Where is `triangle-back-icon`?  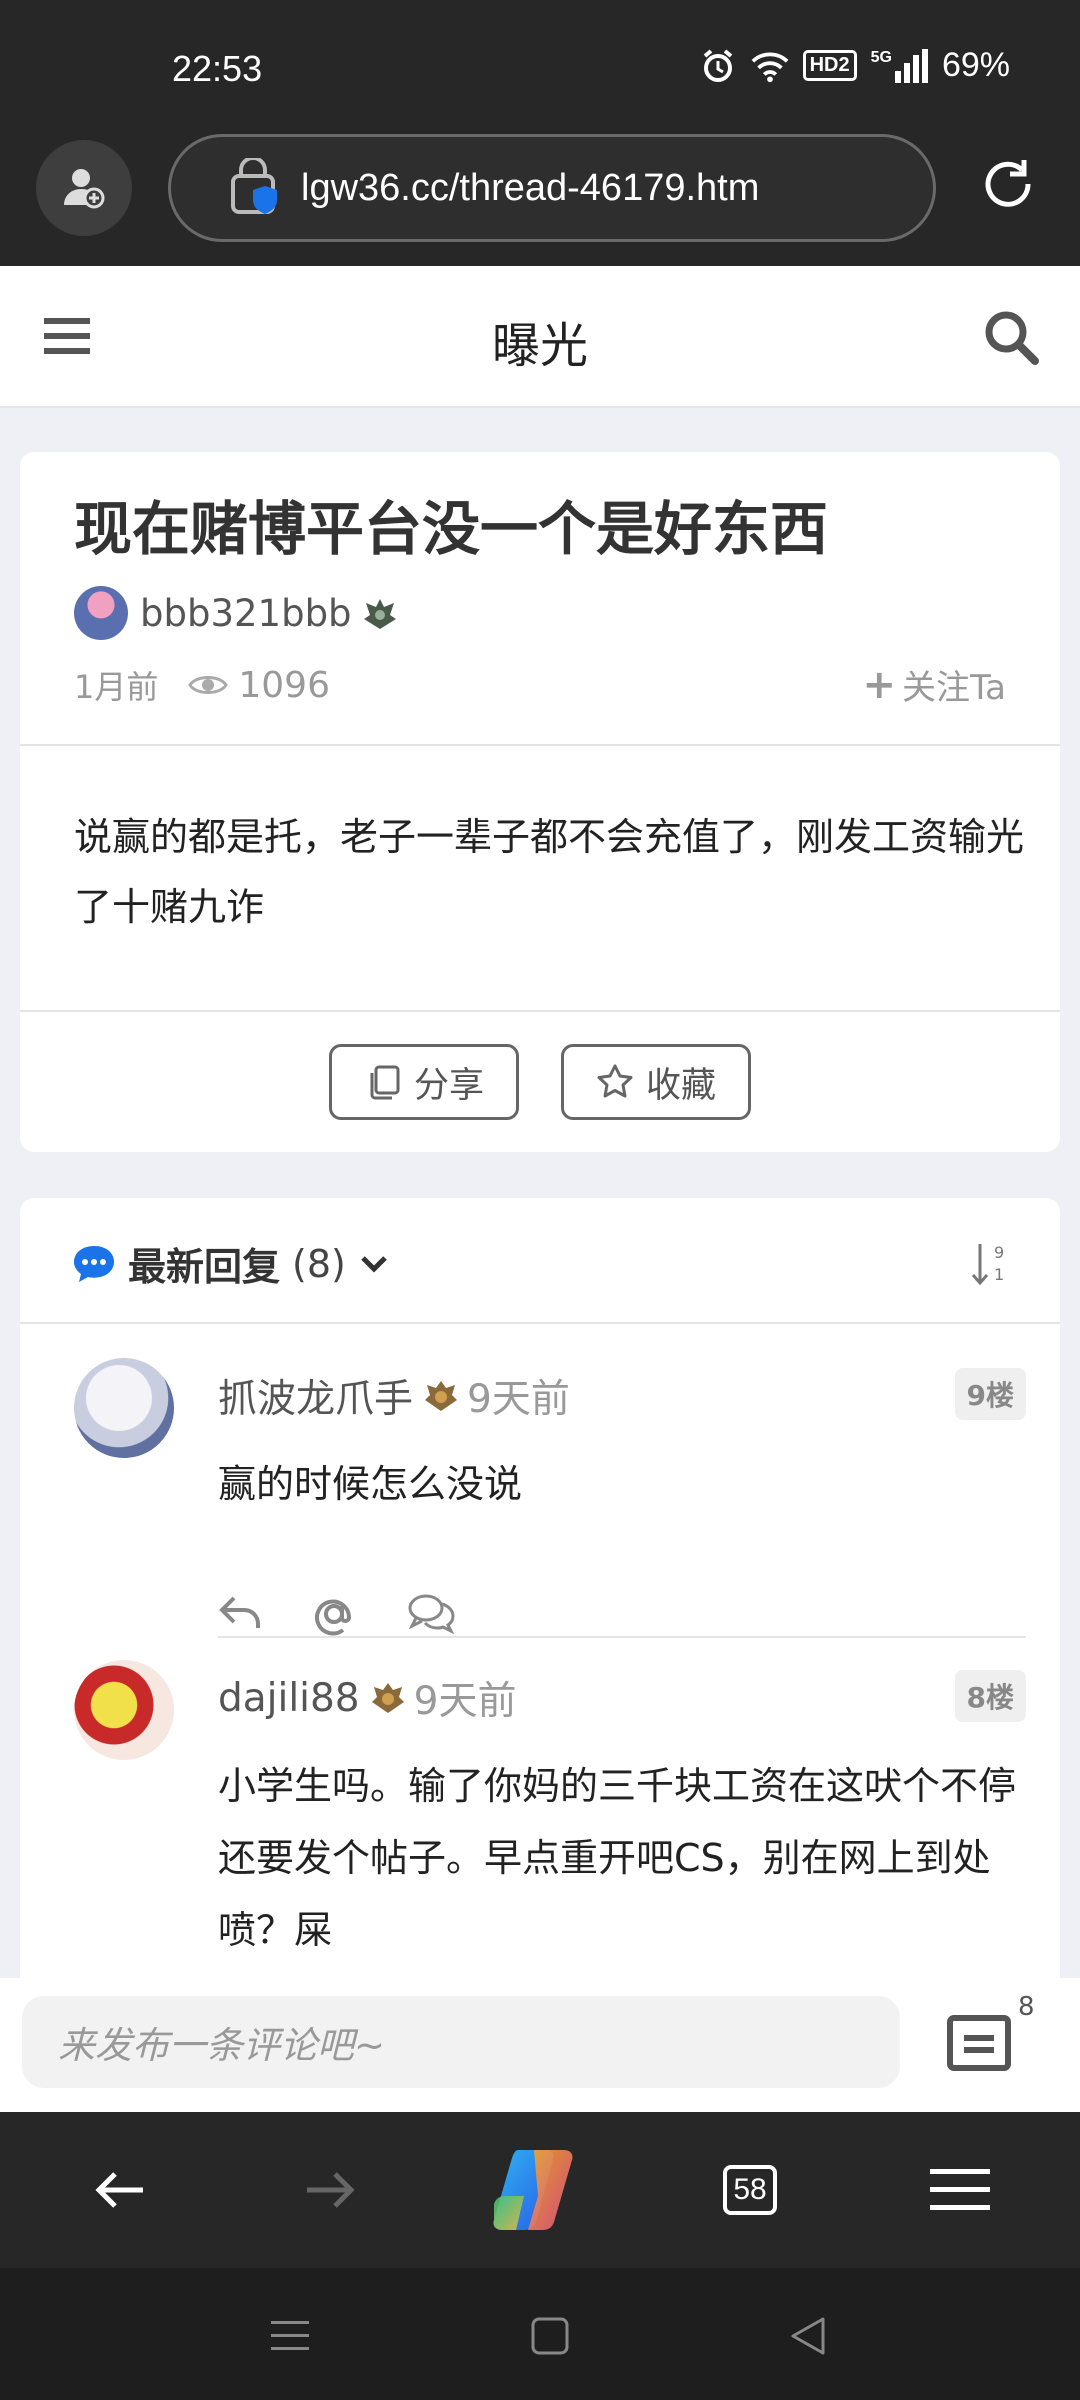 triangle-back-icon is located at coordinates (808, 2336).